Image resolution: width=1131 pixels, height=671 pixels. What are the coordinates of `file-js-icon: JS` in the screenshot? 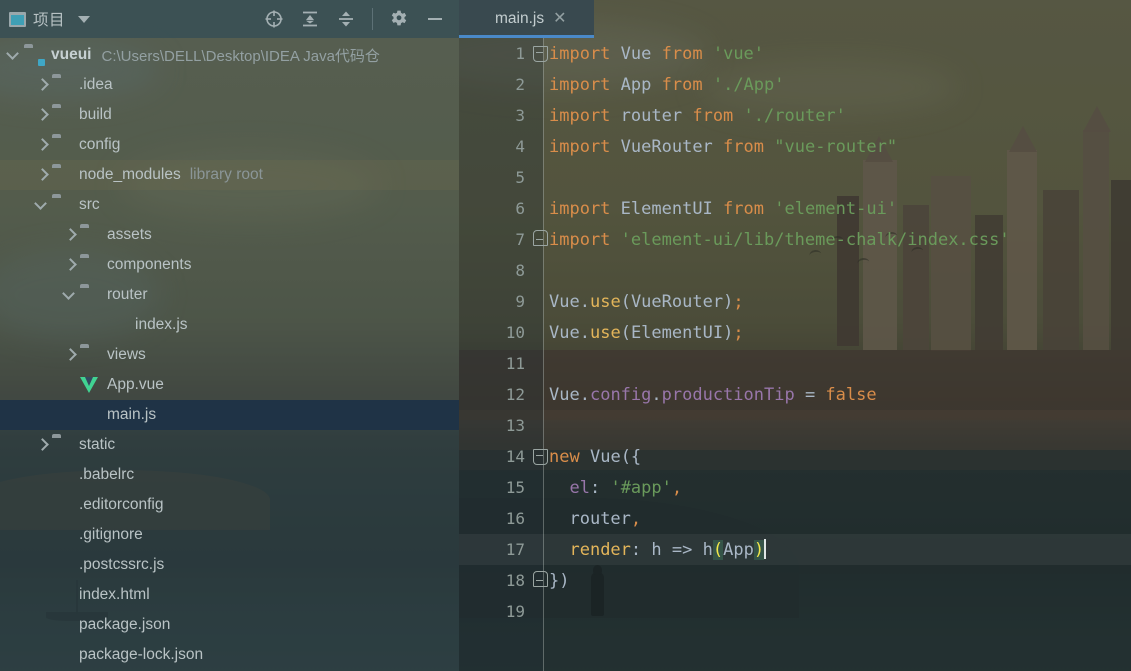 It's located at (85, 402).